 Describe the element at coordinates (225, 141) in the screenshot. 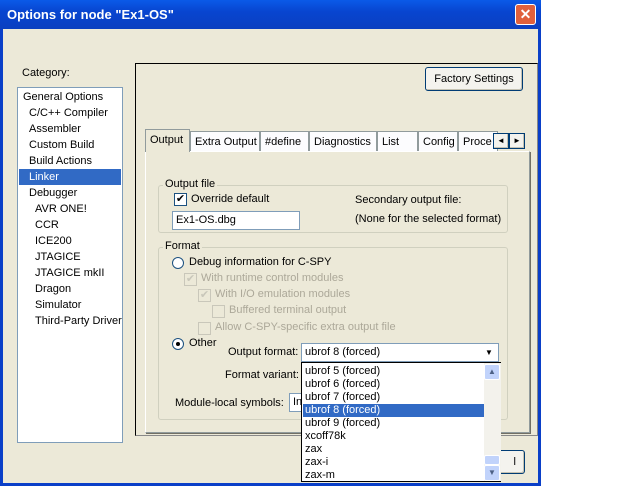

I see `tab-extra-output: Extra Output` at that location.